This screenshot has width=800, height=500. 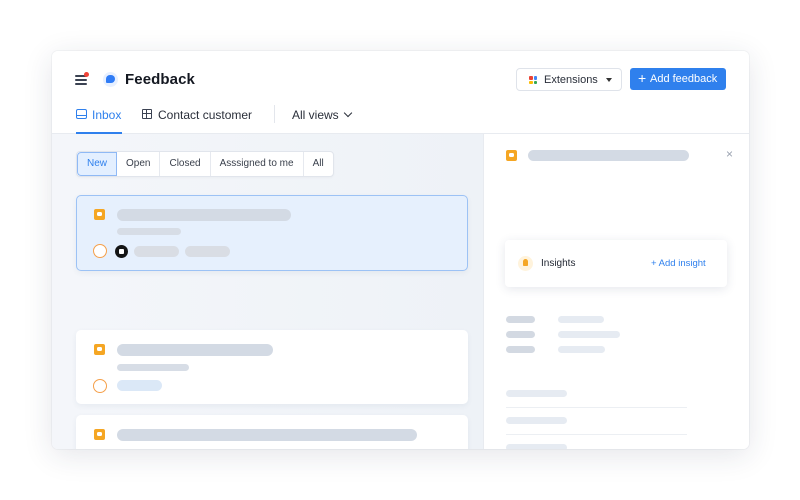 What do you see at coordinates (185, 164) in the screenshot?
I see `filter-closed: Closed` at bounding box center [185, 164].